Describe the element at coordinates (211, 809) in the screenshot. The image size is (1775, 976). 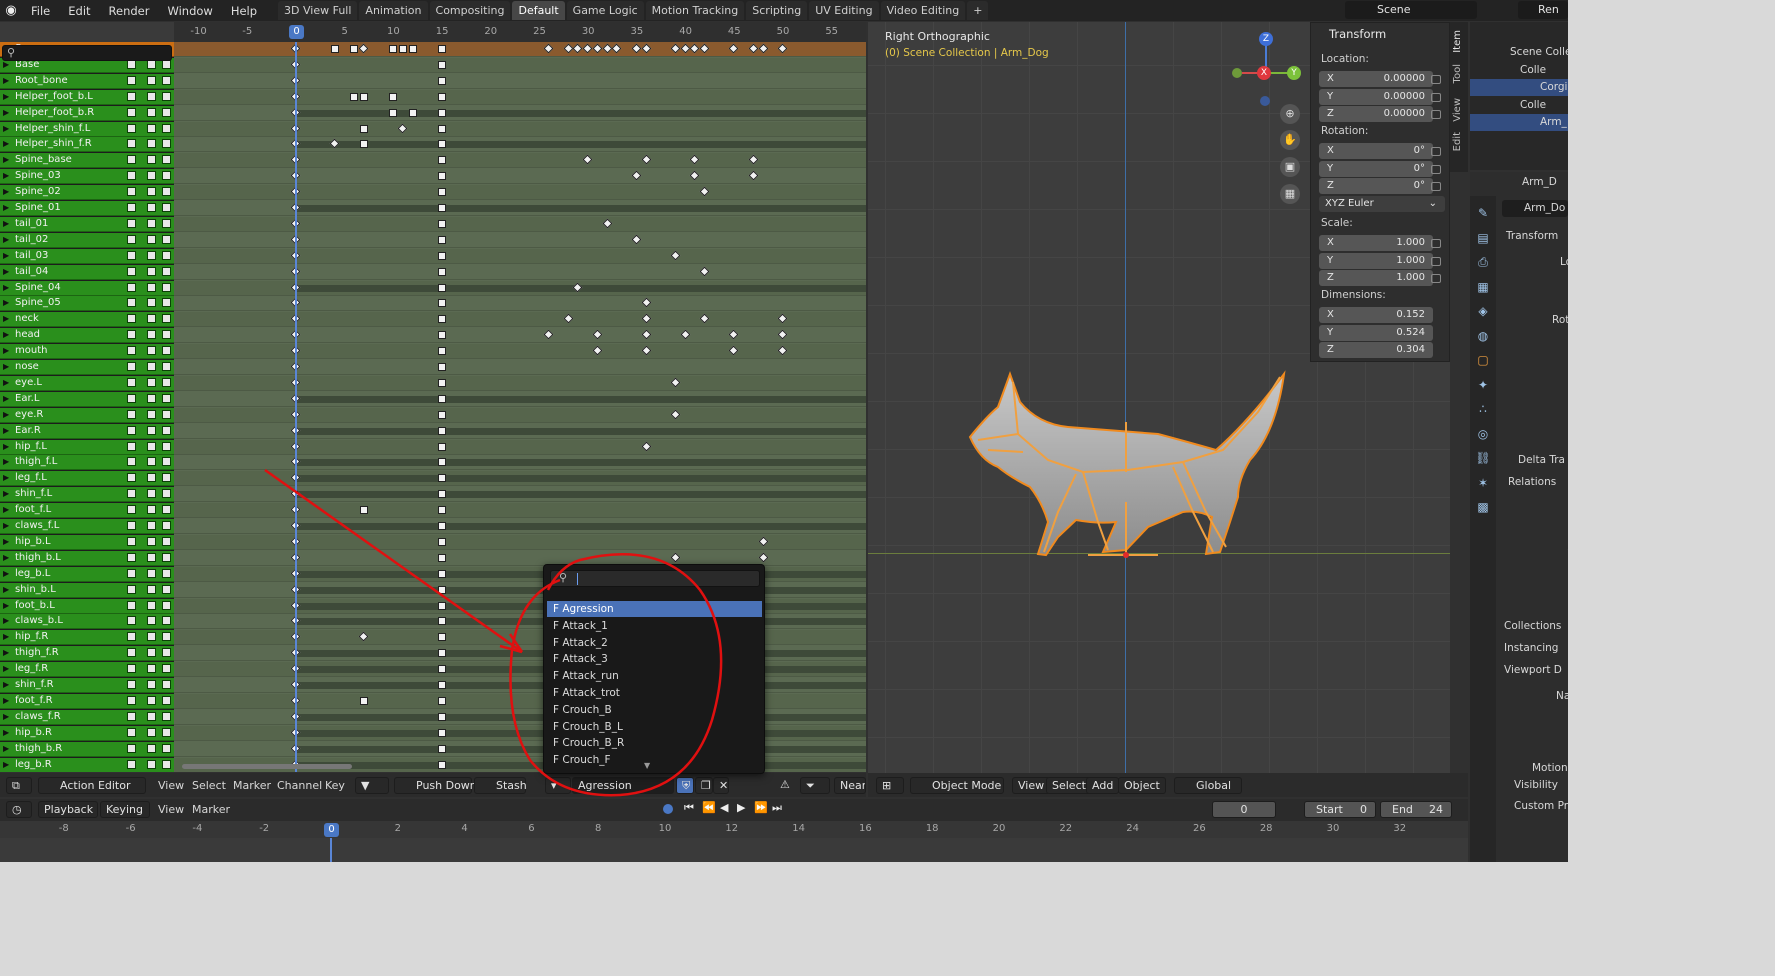
I see `menu-marker: Marker` at that location.